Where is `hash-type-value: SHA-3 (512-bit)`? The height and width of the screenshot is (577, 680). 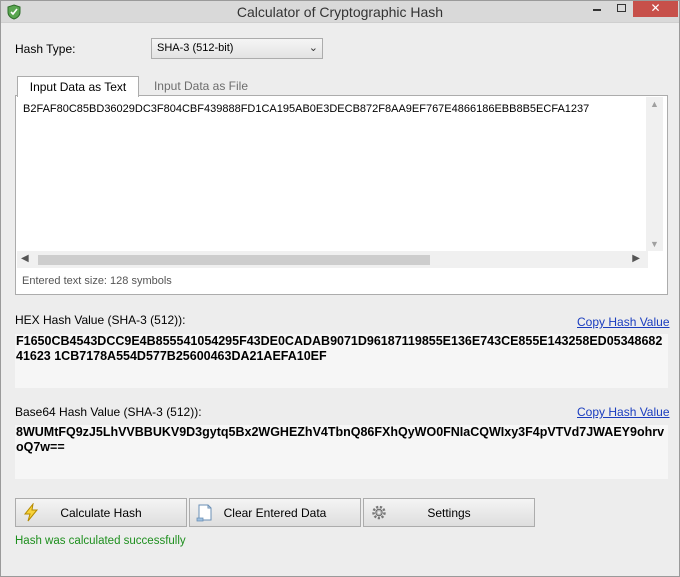
hash-type-value: SHA-3 (512-bit) is located at coordinates (195, 48).